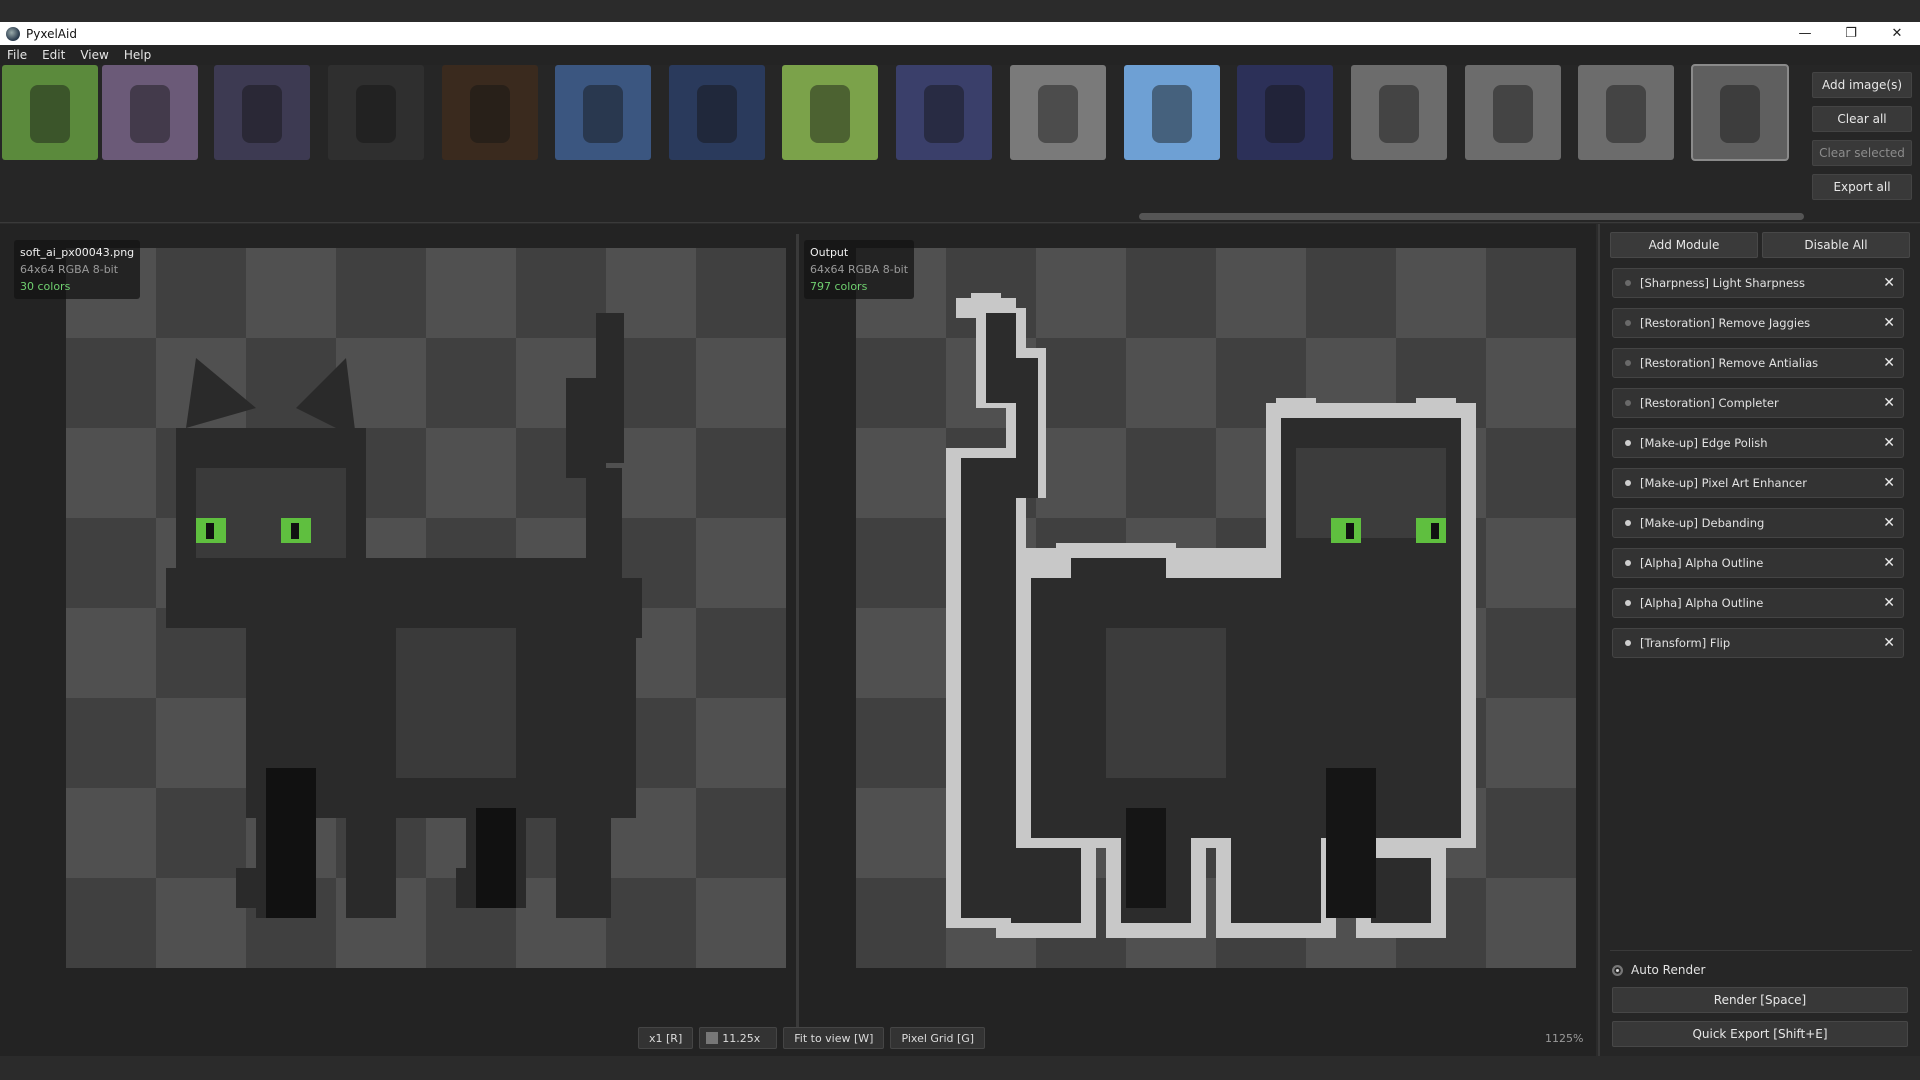 The height and width of the screenshot is (1080, 1920). I want to click on thumbnail-city-girl, so click(1285, 112).